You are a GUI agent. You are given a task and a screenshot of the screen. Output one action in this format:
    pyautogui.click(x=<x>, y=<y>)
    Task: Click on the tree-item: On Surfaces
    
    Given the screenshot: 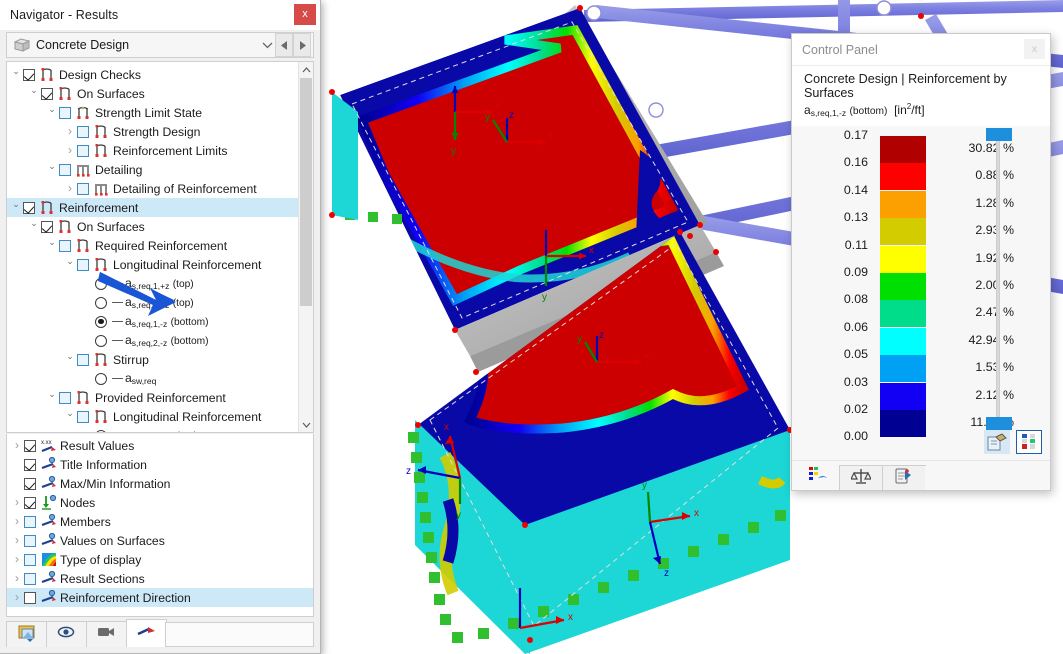 What is the action you would take?
    pyautogui.click(x=152, y=226)
    